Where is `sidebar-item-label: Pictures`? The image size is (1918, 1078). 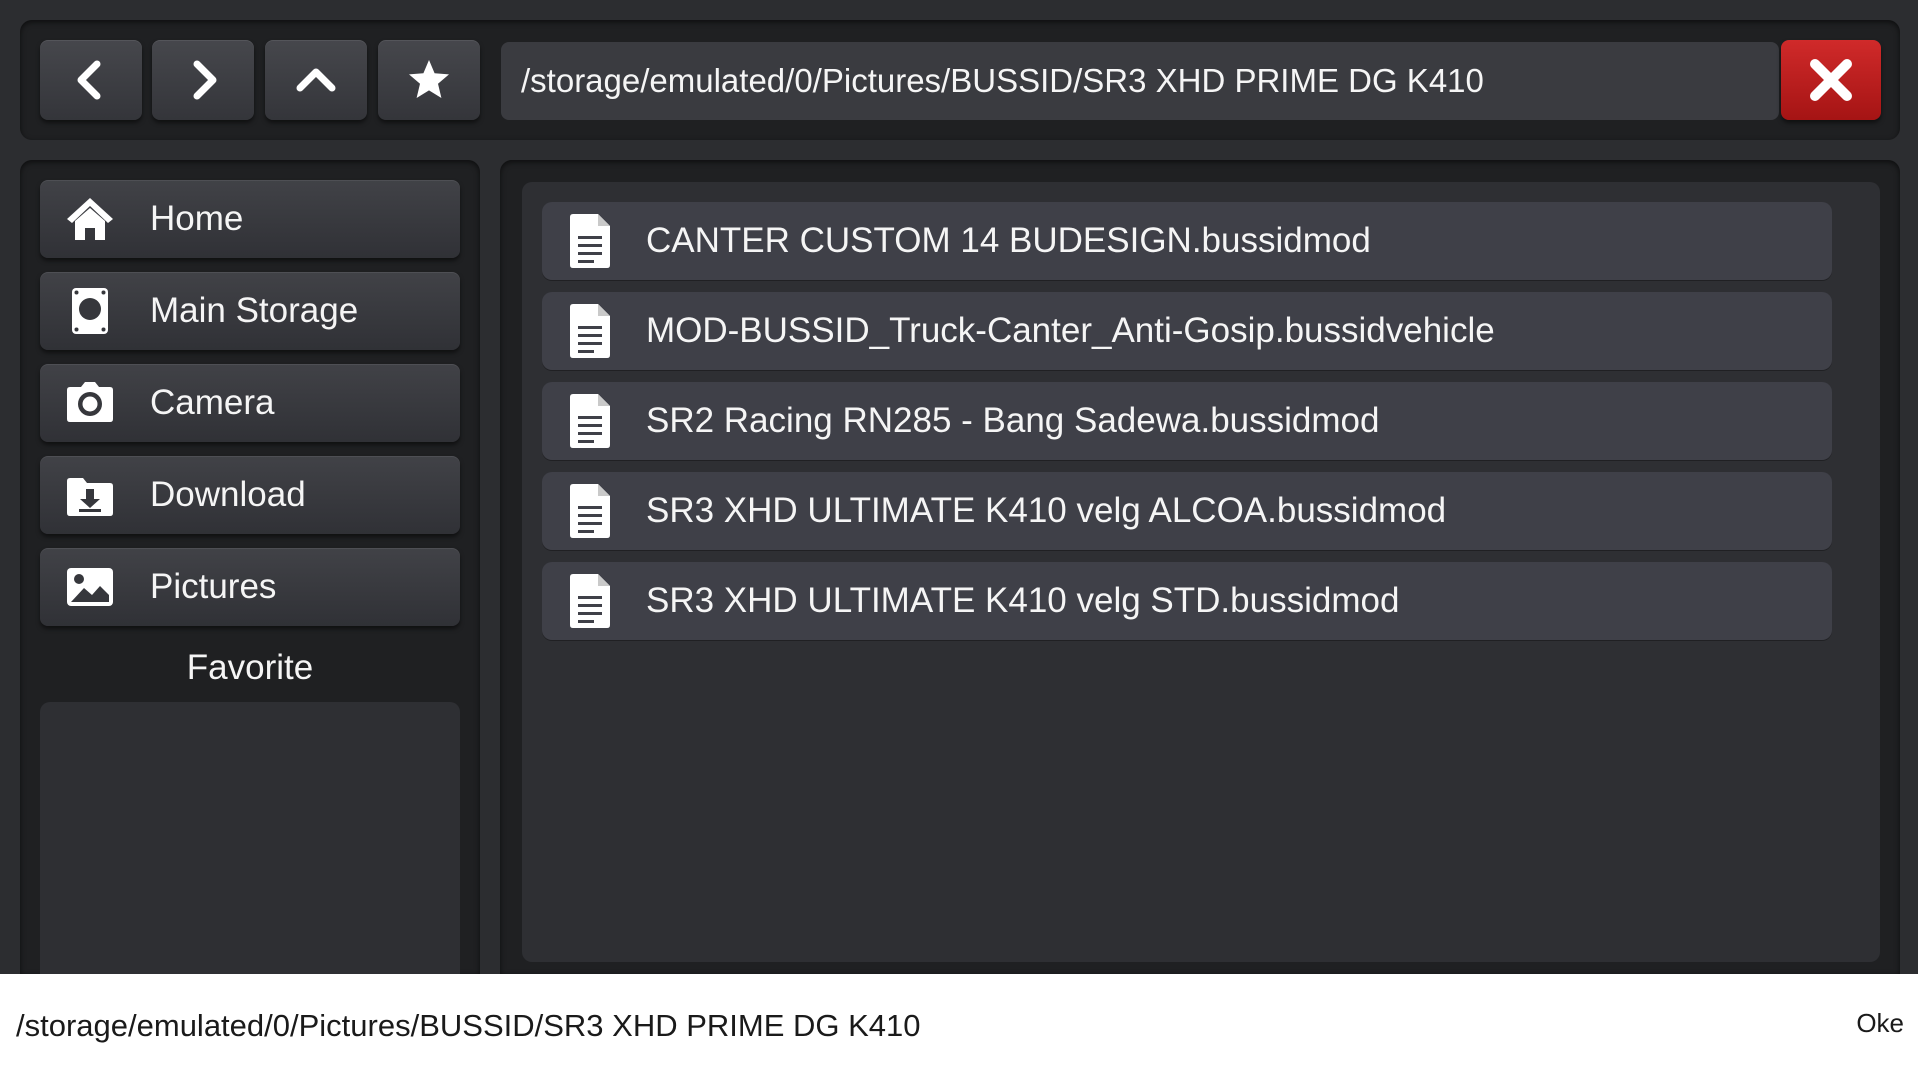 sidebar-item-label: Pictures is located at coordinates (213, 586).